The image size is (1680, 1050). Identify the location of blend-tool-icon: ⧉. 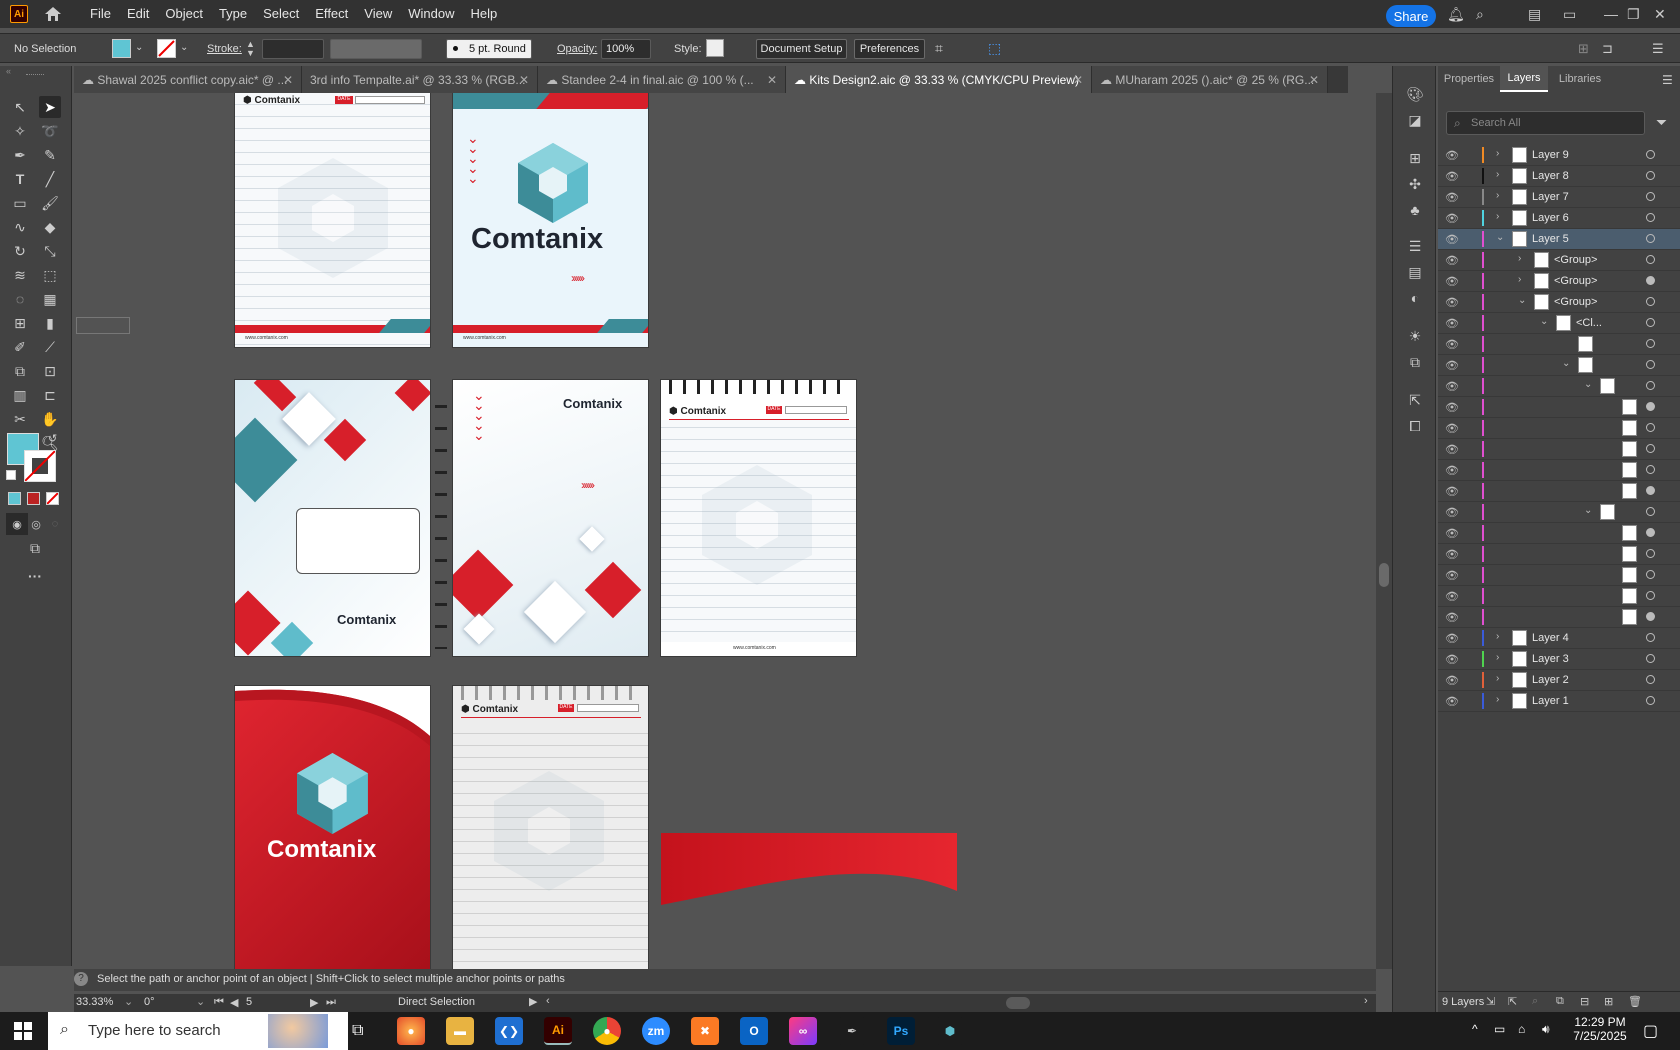
(20, 371).